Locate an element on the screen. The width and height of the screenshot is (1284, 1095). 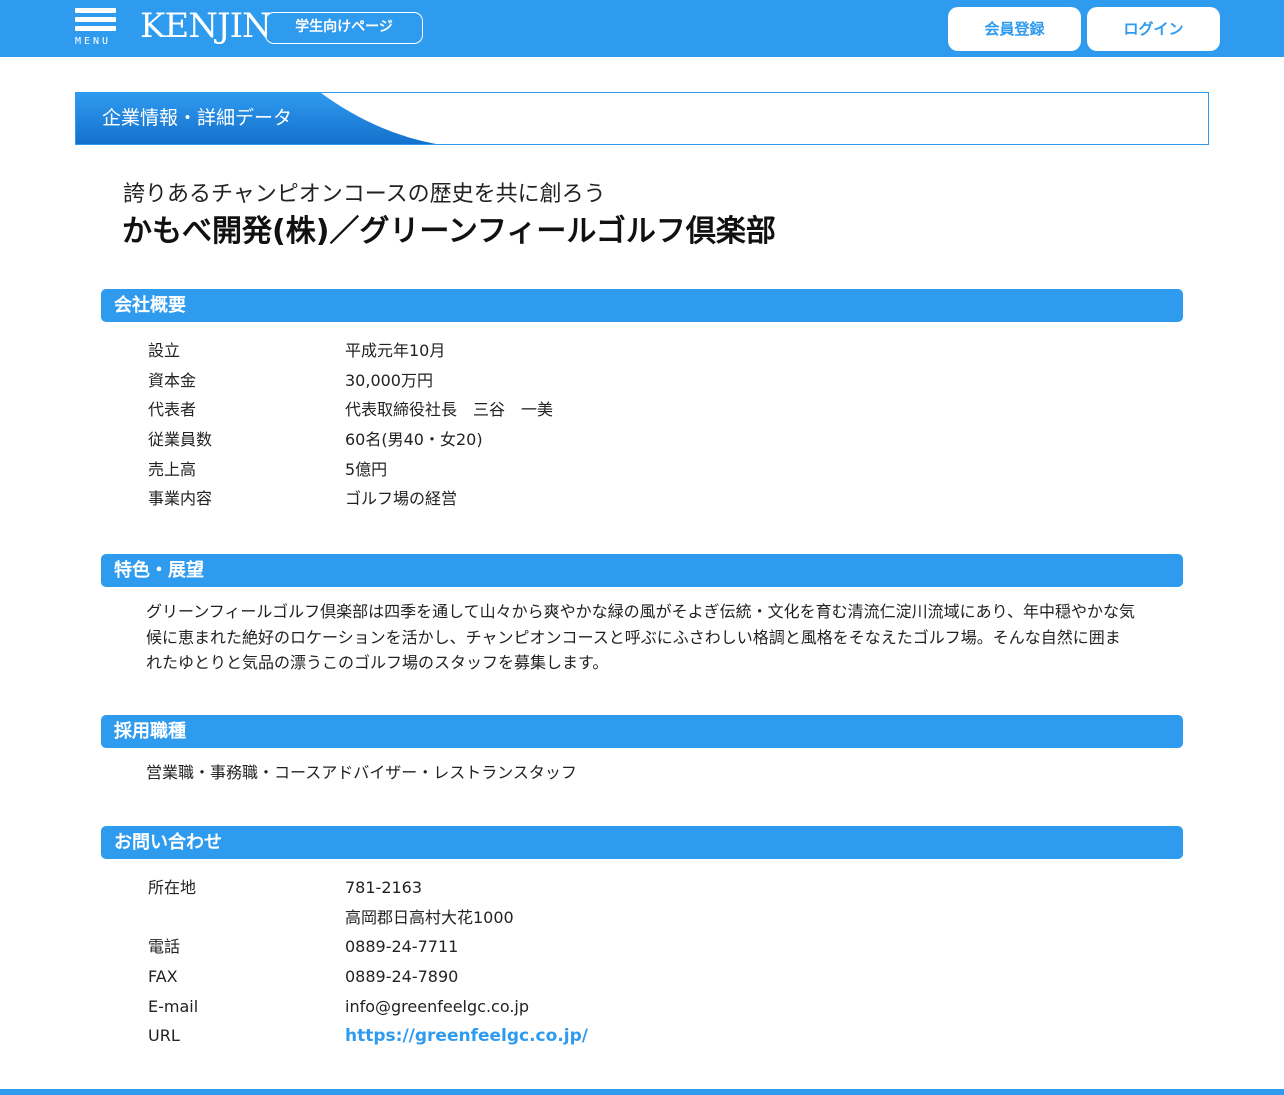
menu-button: MENU is located at coordinates (96, 28).